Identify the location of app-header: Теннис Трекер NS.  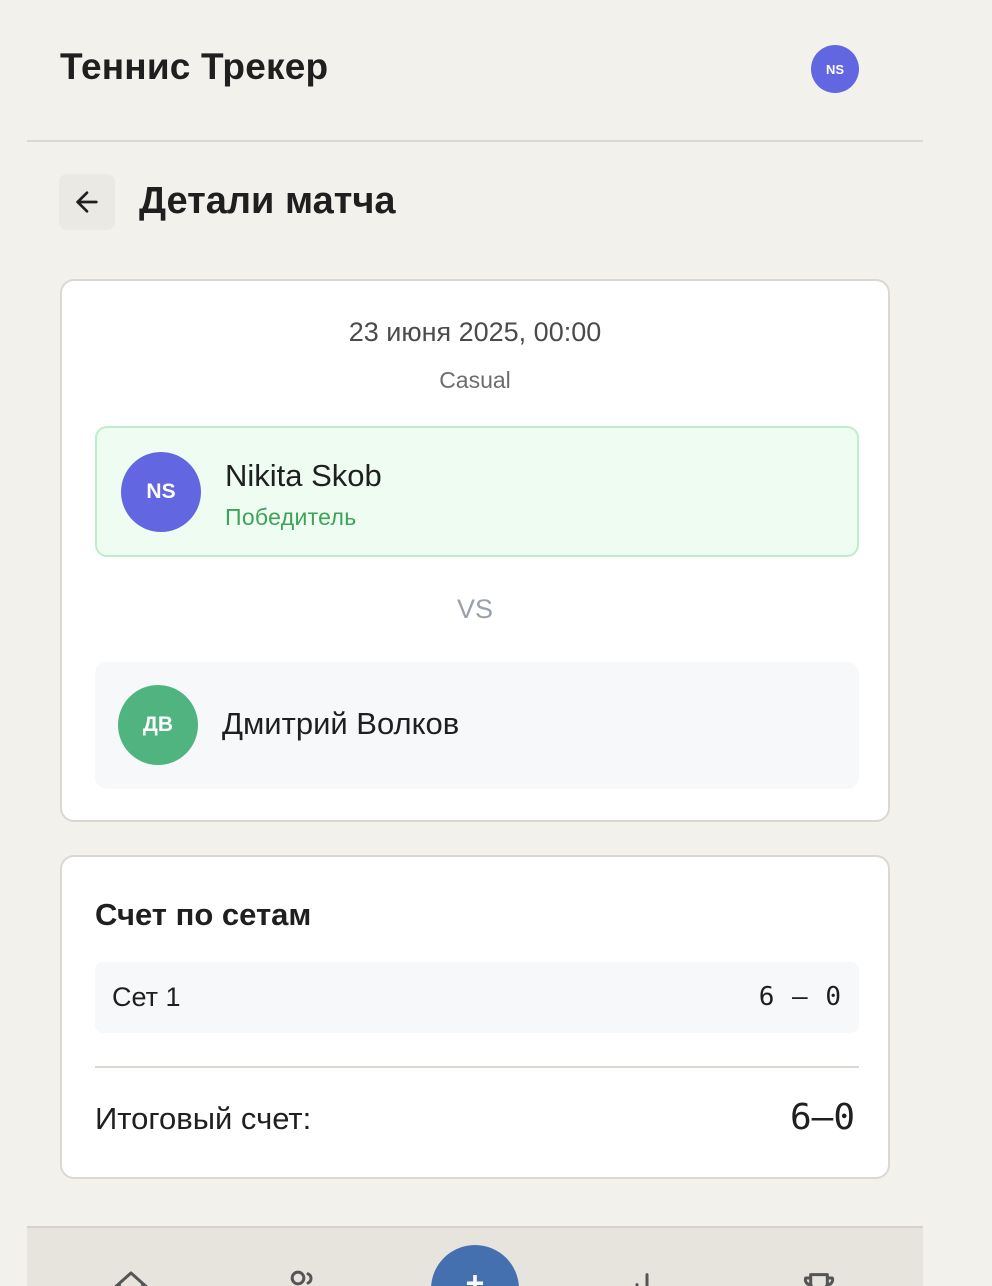
(475, 71).